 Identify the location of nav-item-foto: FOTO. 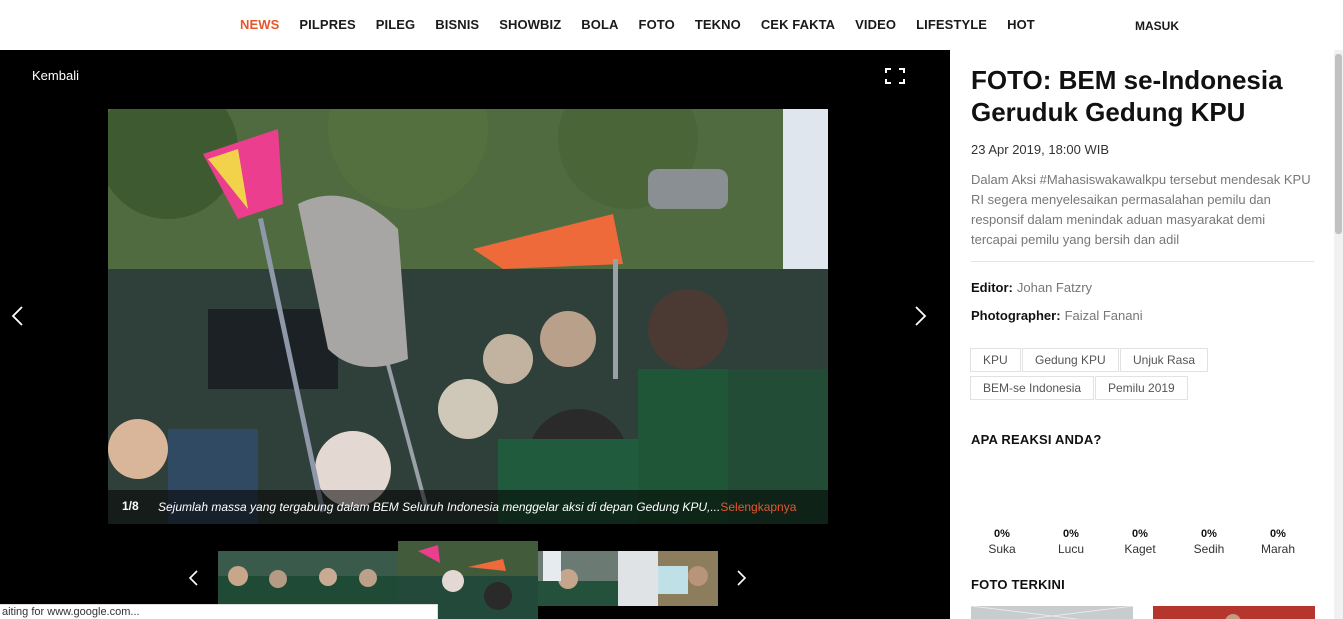
(657, 24).